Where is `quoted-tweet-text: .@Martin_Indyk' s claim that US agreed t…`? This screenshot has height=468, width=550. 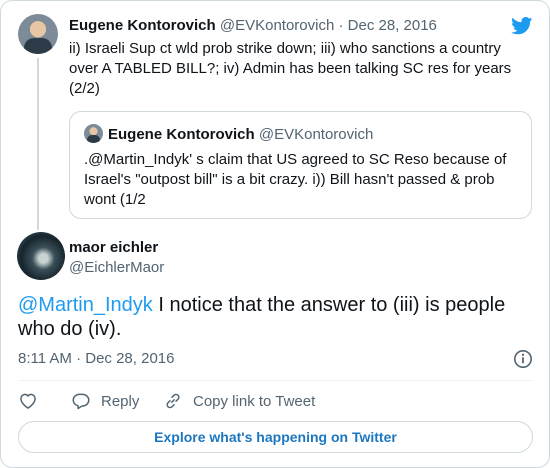 quoted-tweet-text: .@Martin_Indyk' s claim that US agreed t… is located at coordinates (295, 179).